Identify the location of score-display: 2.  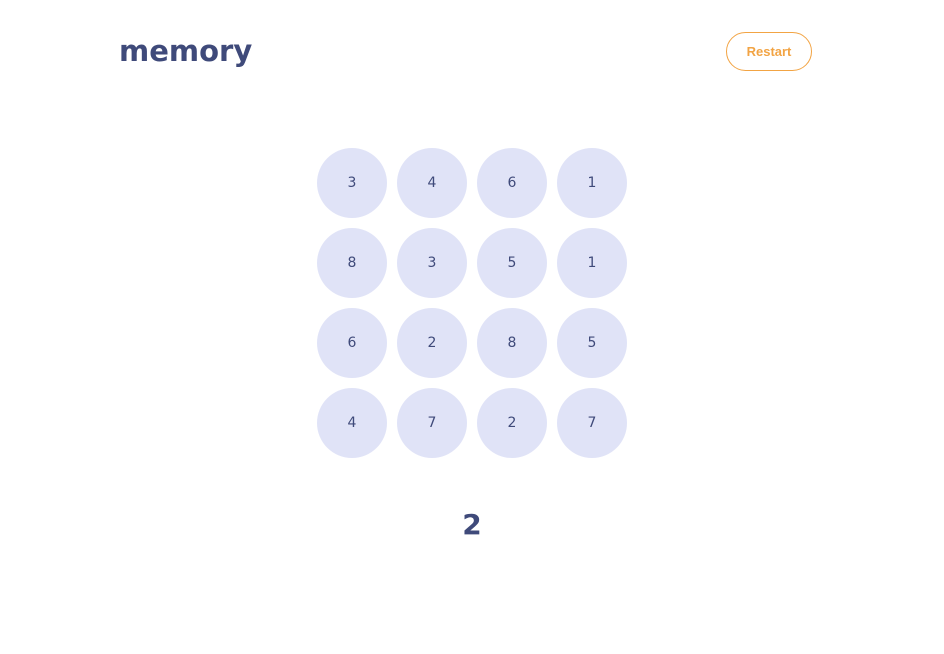
(472, 524).